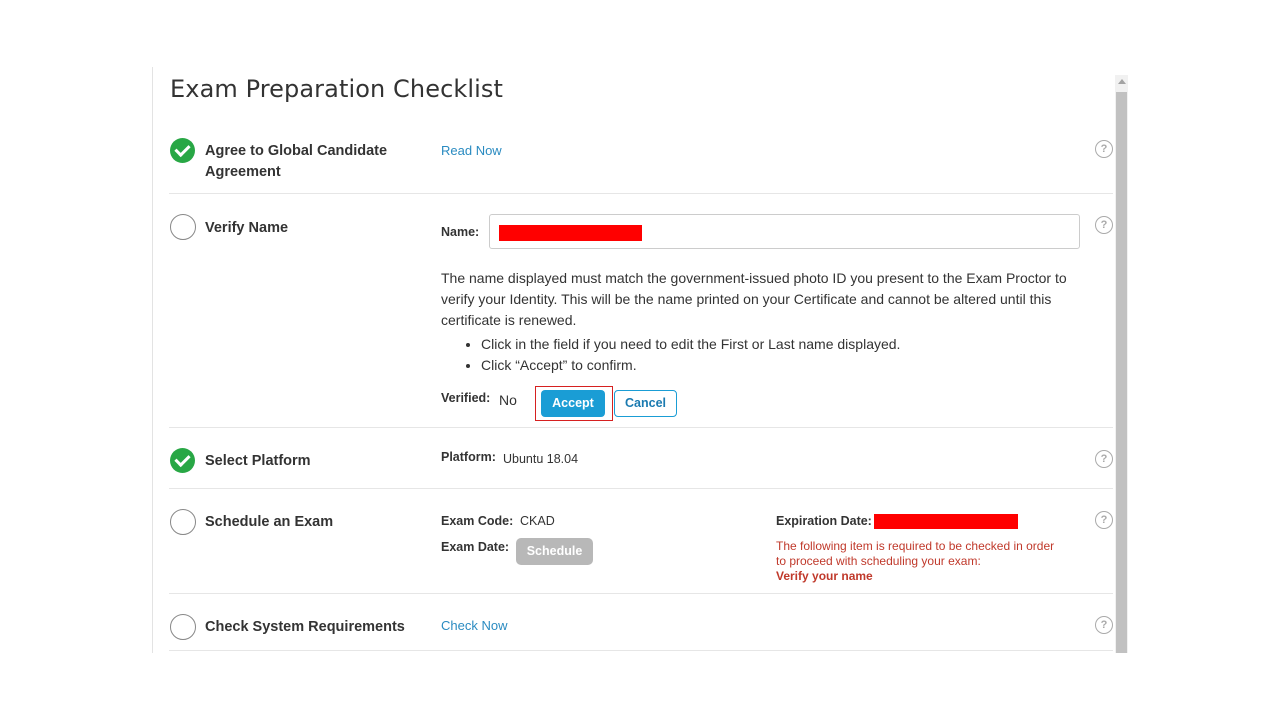  Describe the element at coordinates (337, 89) in the screenshot. I see `page-title: Exam Preparation Checklist` at that location.